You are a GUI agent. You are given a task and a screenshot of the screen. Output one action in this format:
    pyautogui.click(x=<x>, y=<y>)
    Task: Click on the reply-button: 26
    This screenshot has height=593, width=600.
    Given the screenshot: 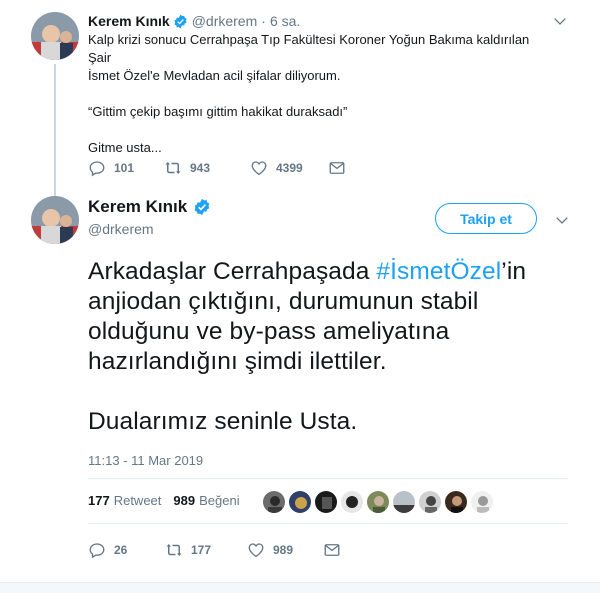 What is the action you would take?
    pyautogui.click(x=126, y=550)
    